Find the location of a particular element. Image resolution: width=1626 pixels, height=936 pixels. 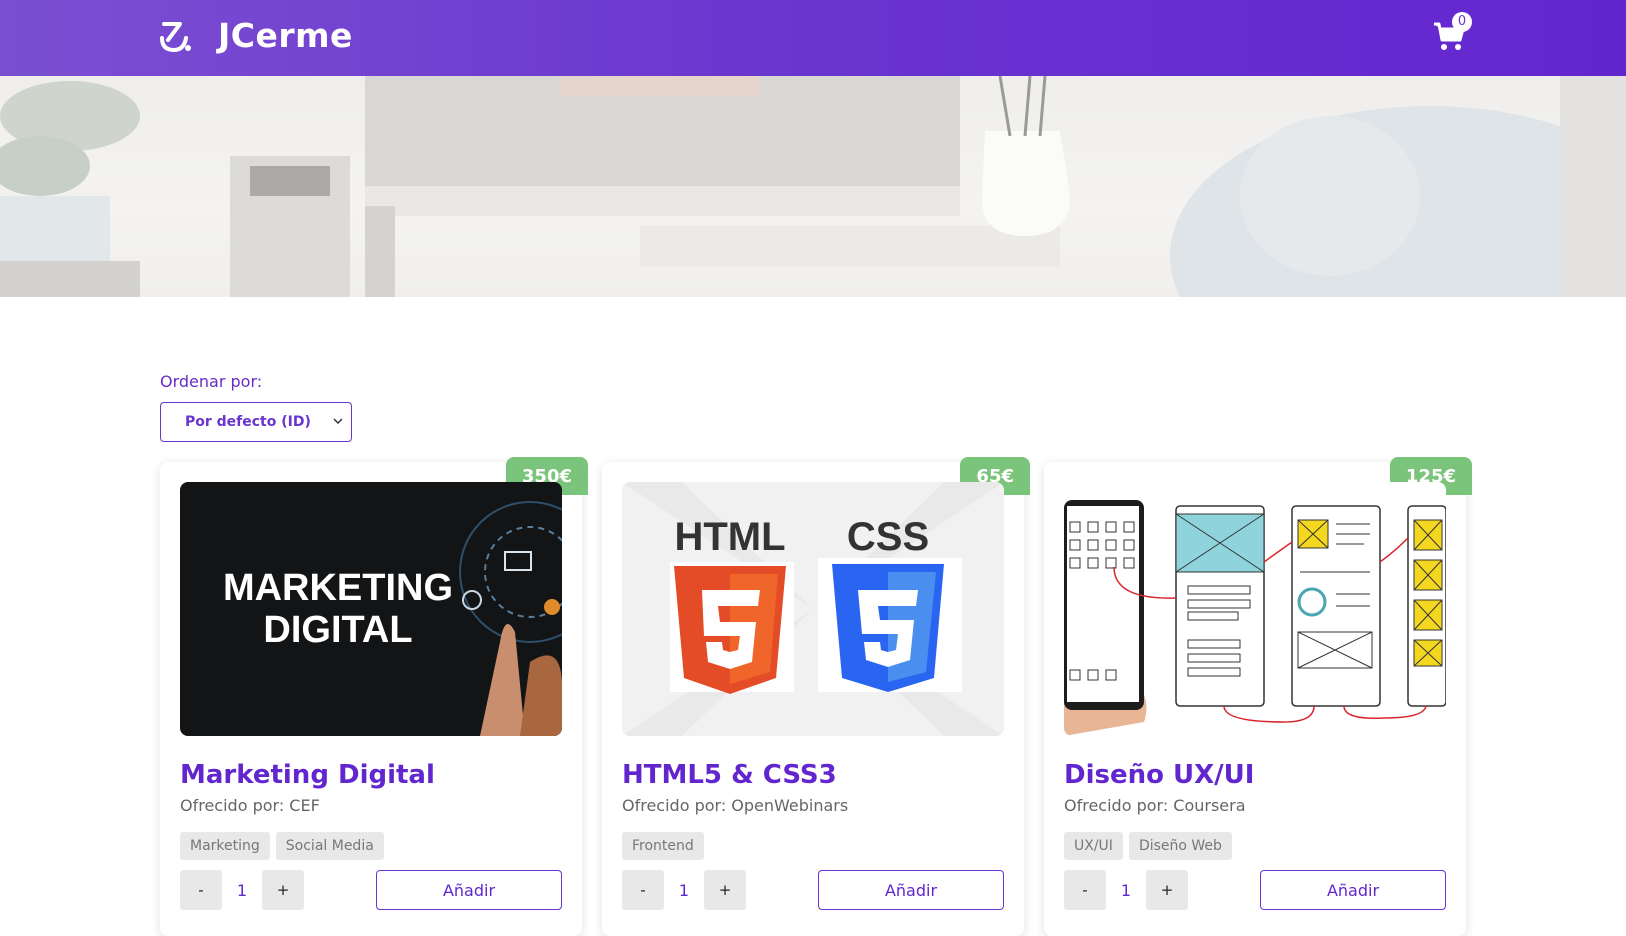

sort-select: Por defecto (ID) is located at coordinates (256, 422).